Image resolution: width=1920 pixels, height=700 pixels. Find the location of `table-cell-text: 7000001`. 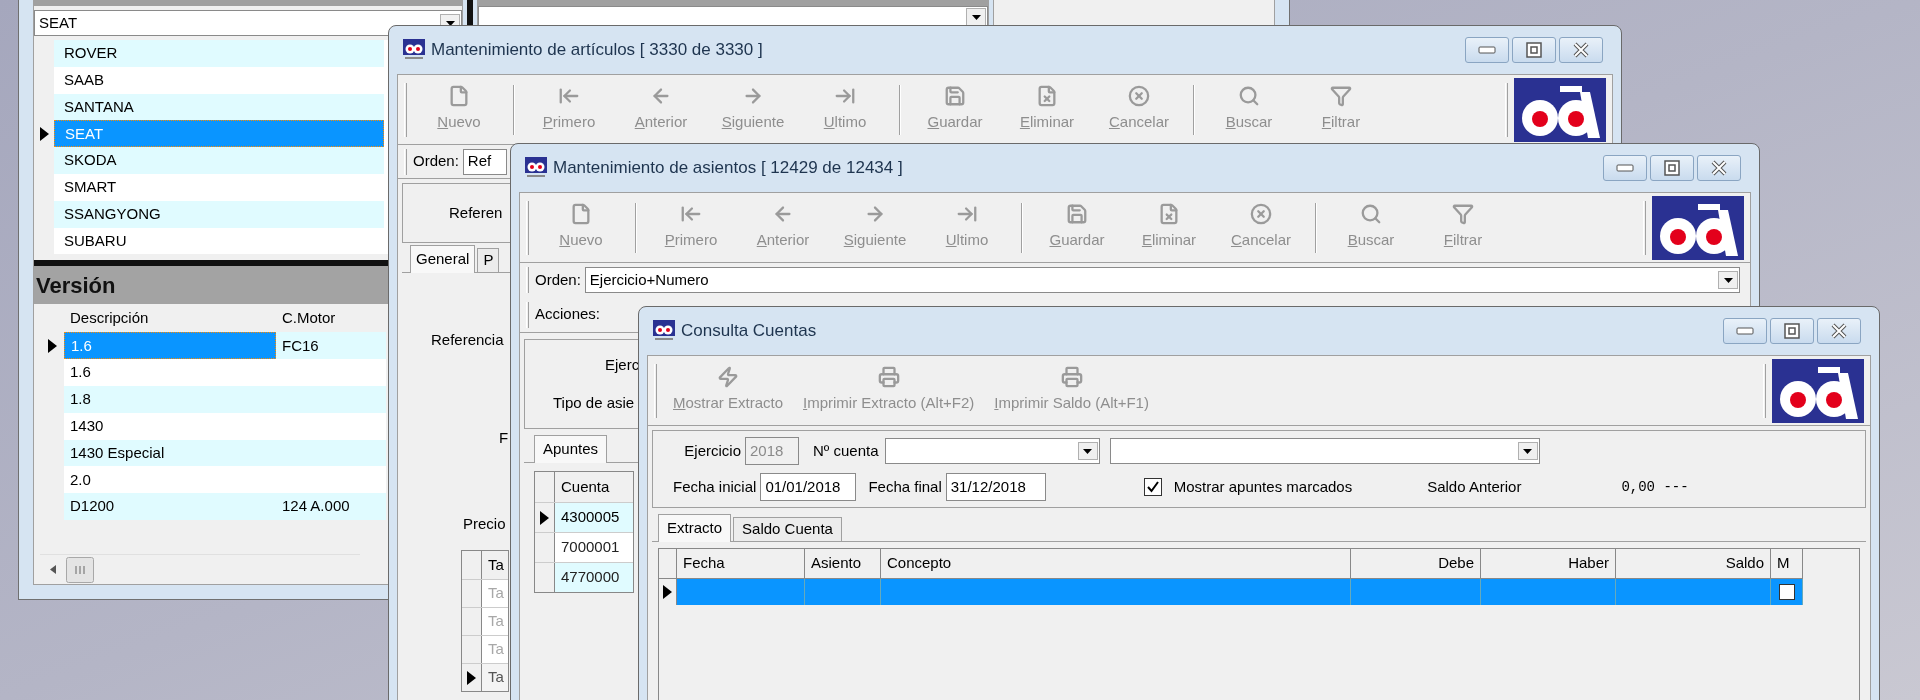

table-cell-text: 7000001 is located at coordinates (590, 547).